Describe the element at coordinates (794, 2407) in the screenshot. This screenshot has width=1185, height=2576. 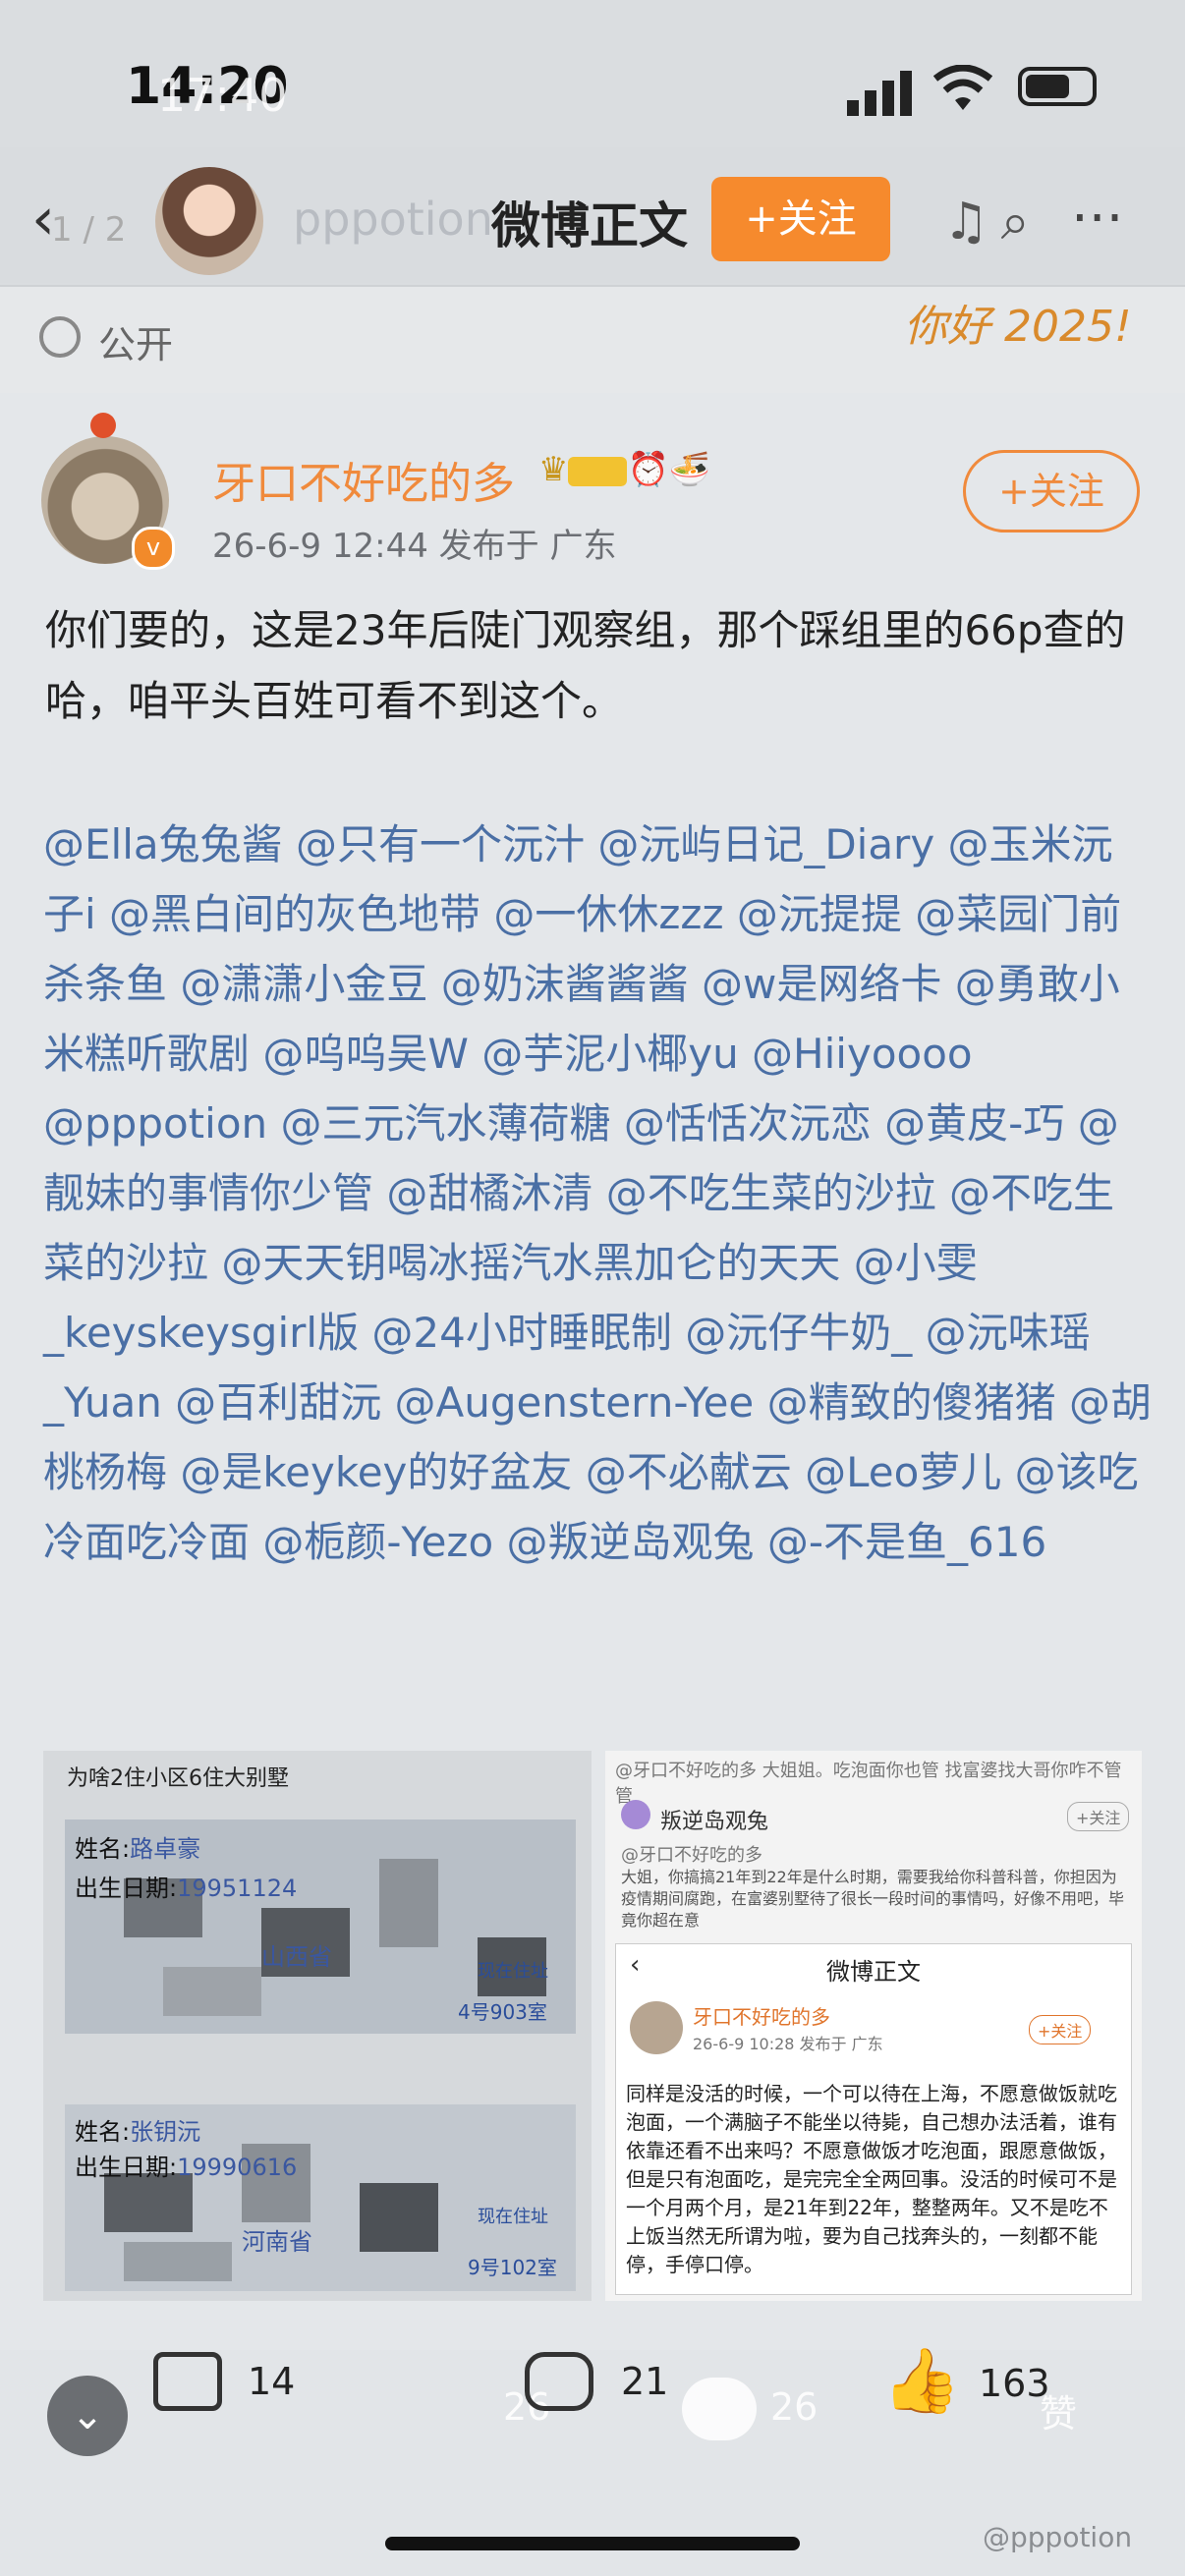
I see `ghost-comment-count: 26` at that location.